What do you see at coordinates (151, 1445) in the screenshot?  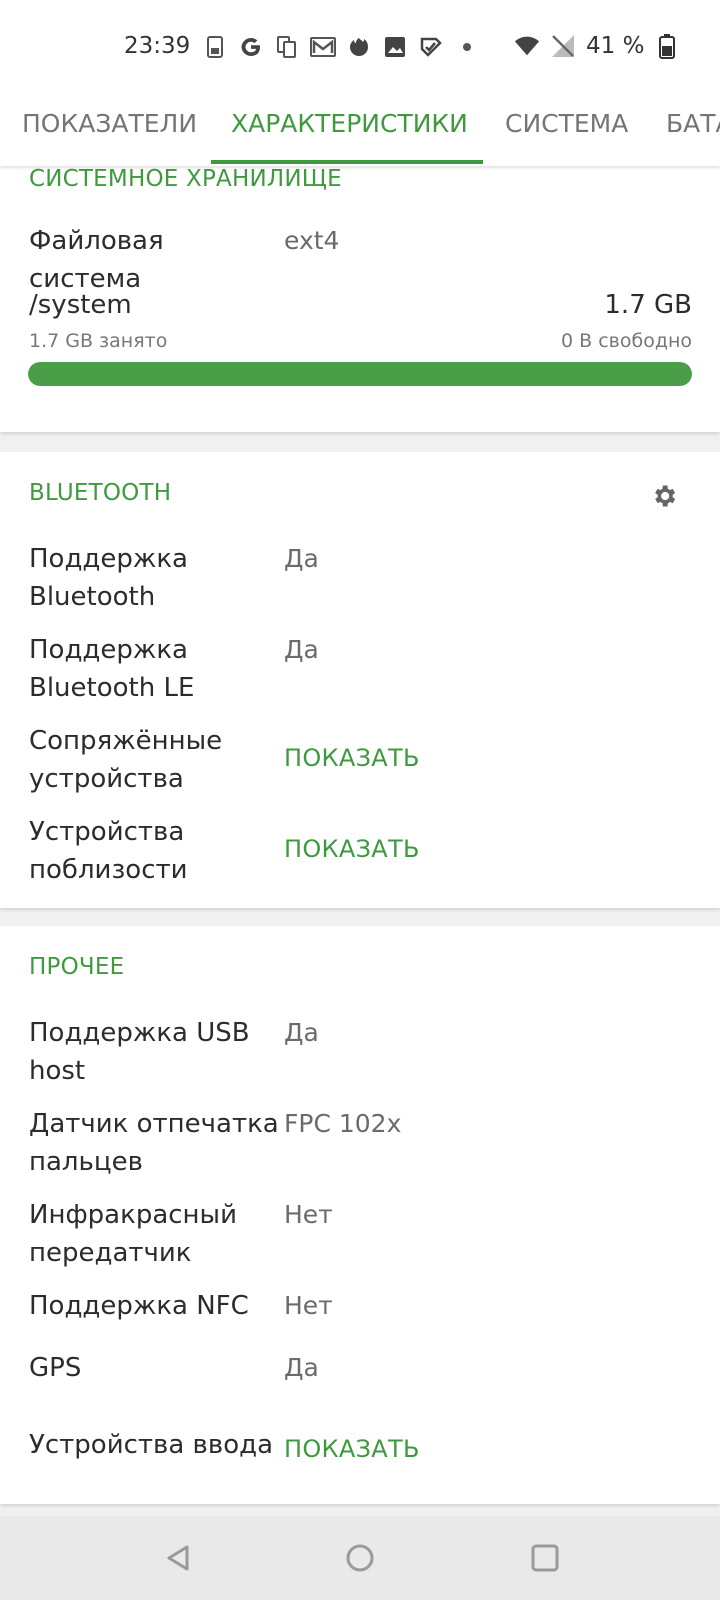 I see `input-devices-label: Устройства ввода` at bounding box center [151, 1445].